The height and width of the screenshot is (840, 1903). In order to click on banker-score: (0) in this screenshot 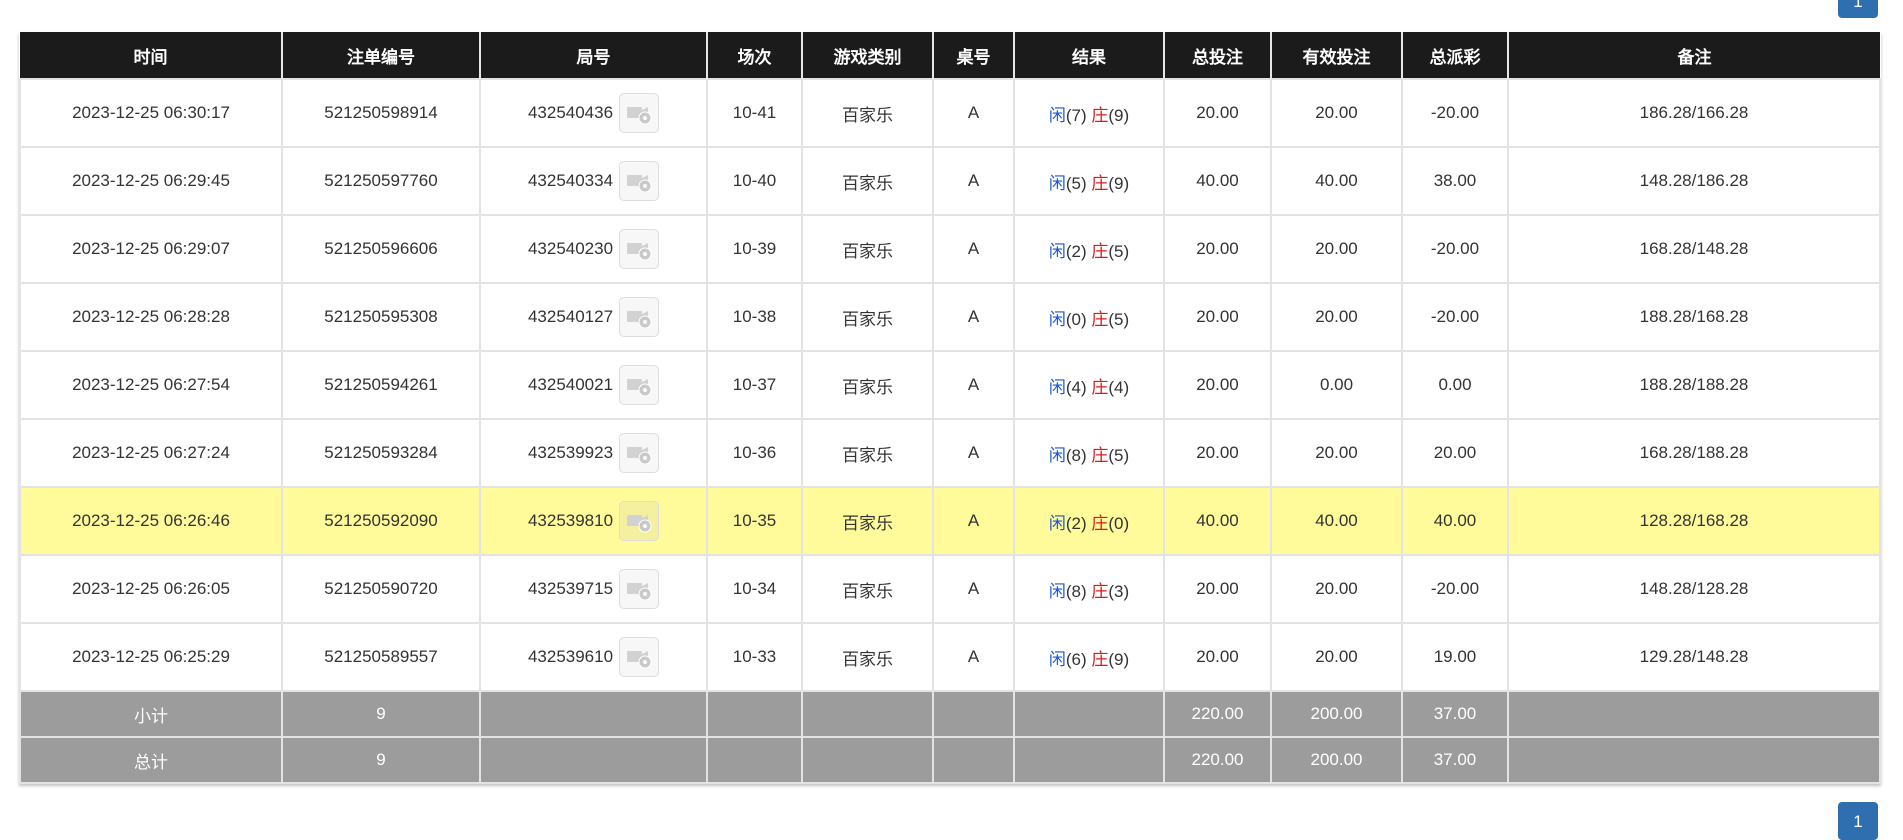, I will do `click(1119, 523)`.